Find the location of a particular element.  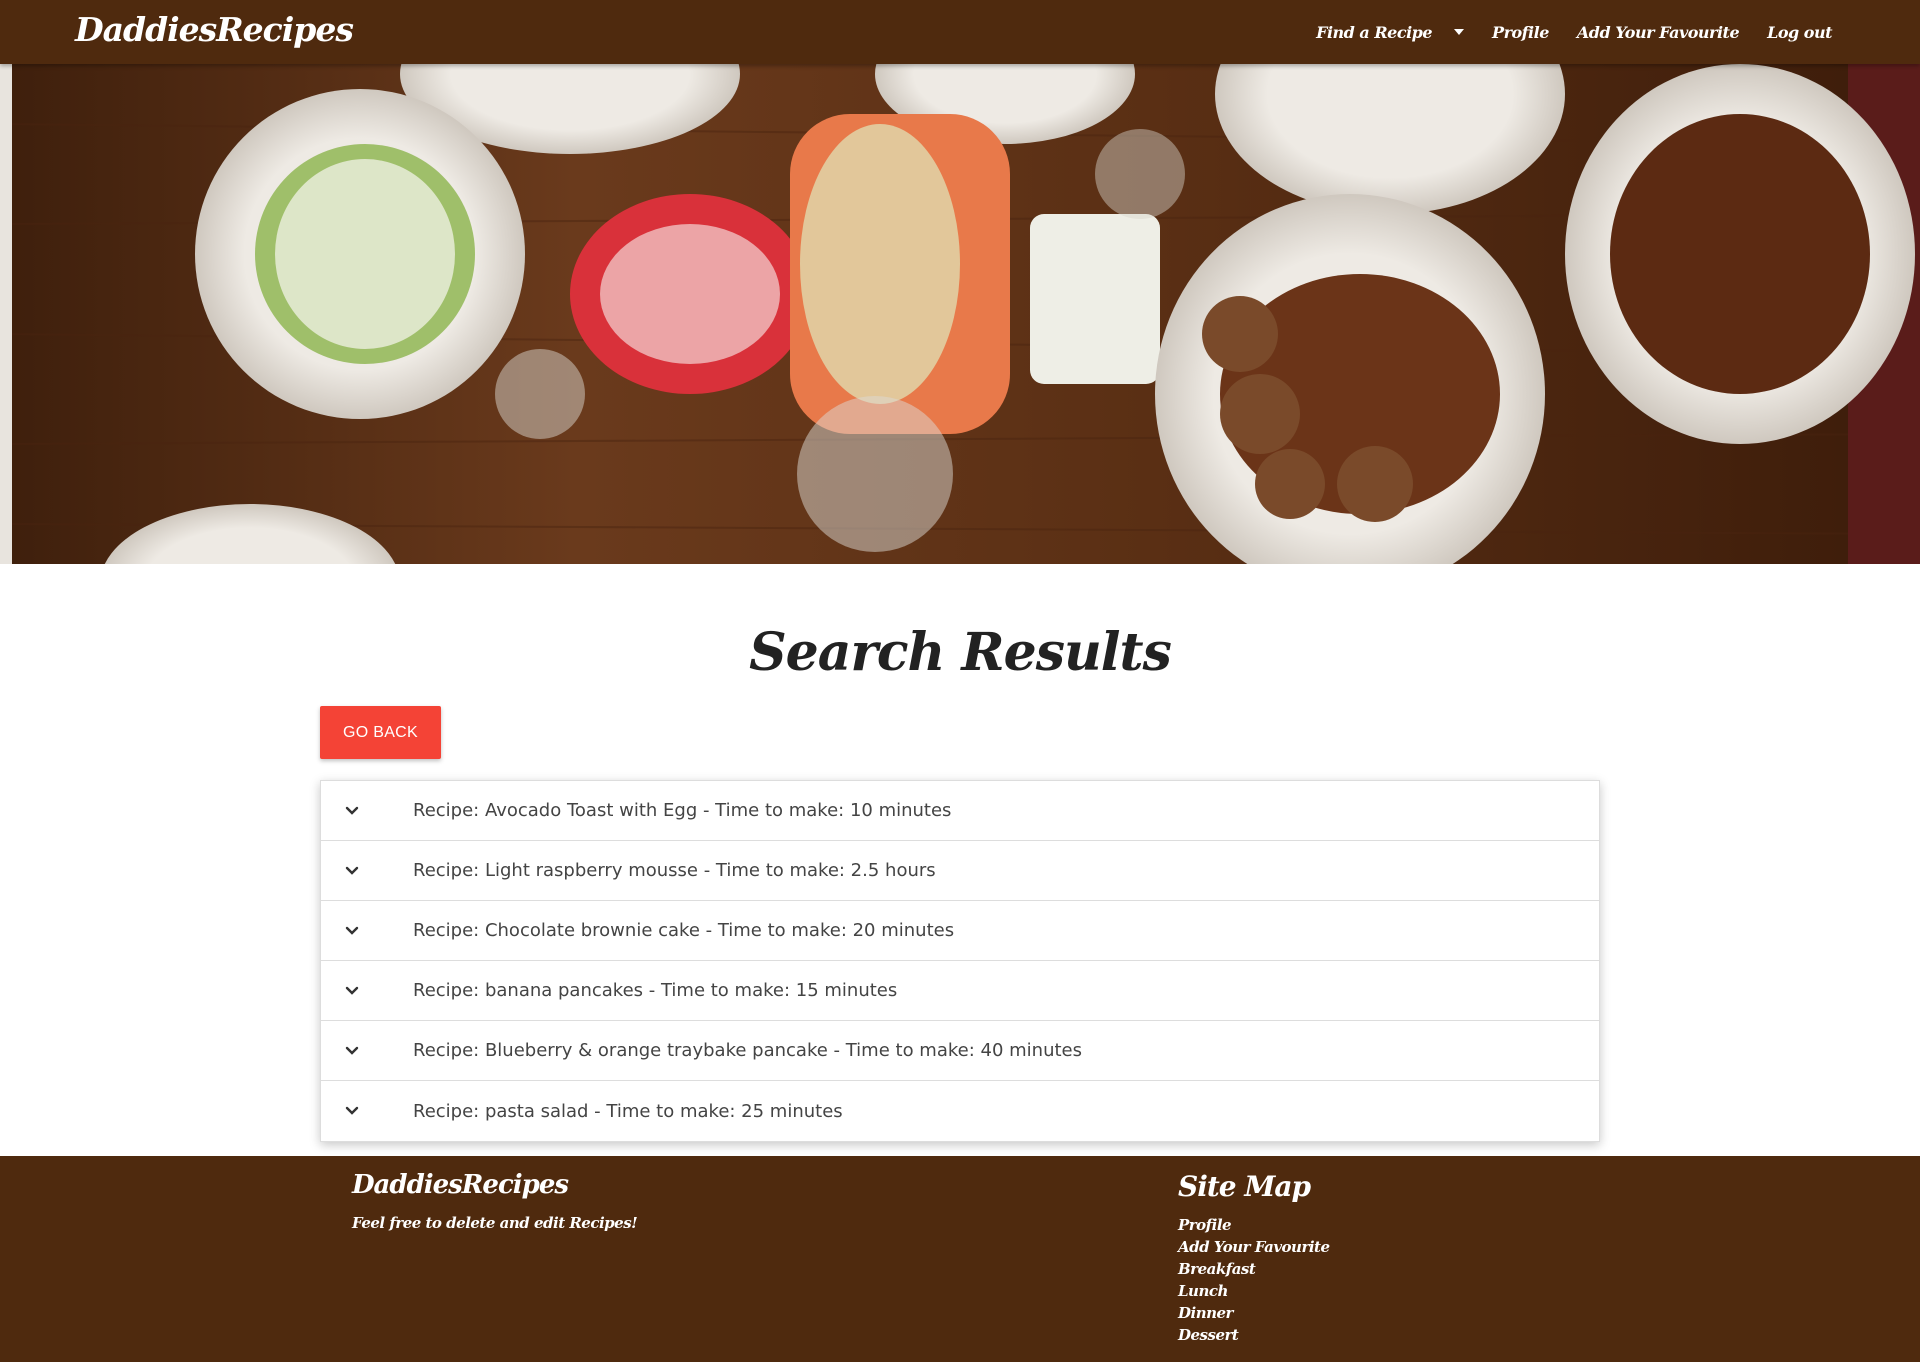

go-back-button: GO BACK is located at coordinates (380, 732).